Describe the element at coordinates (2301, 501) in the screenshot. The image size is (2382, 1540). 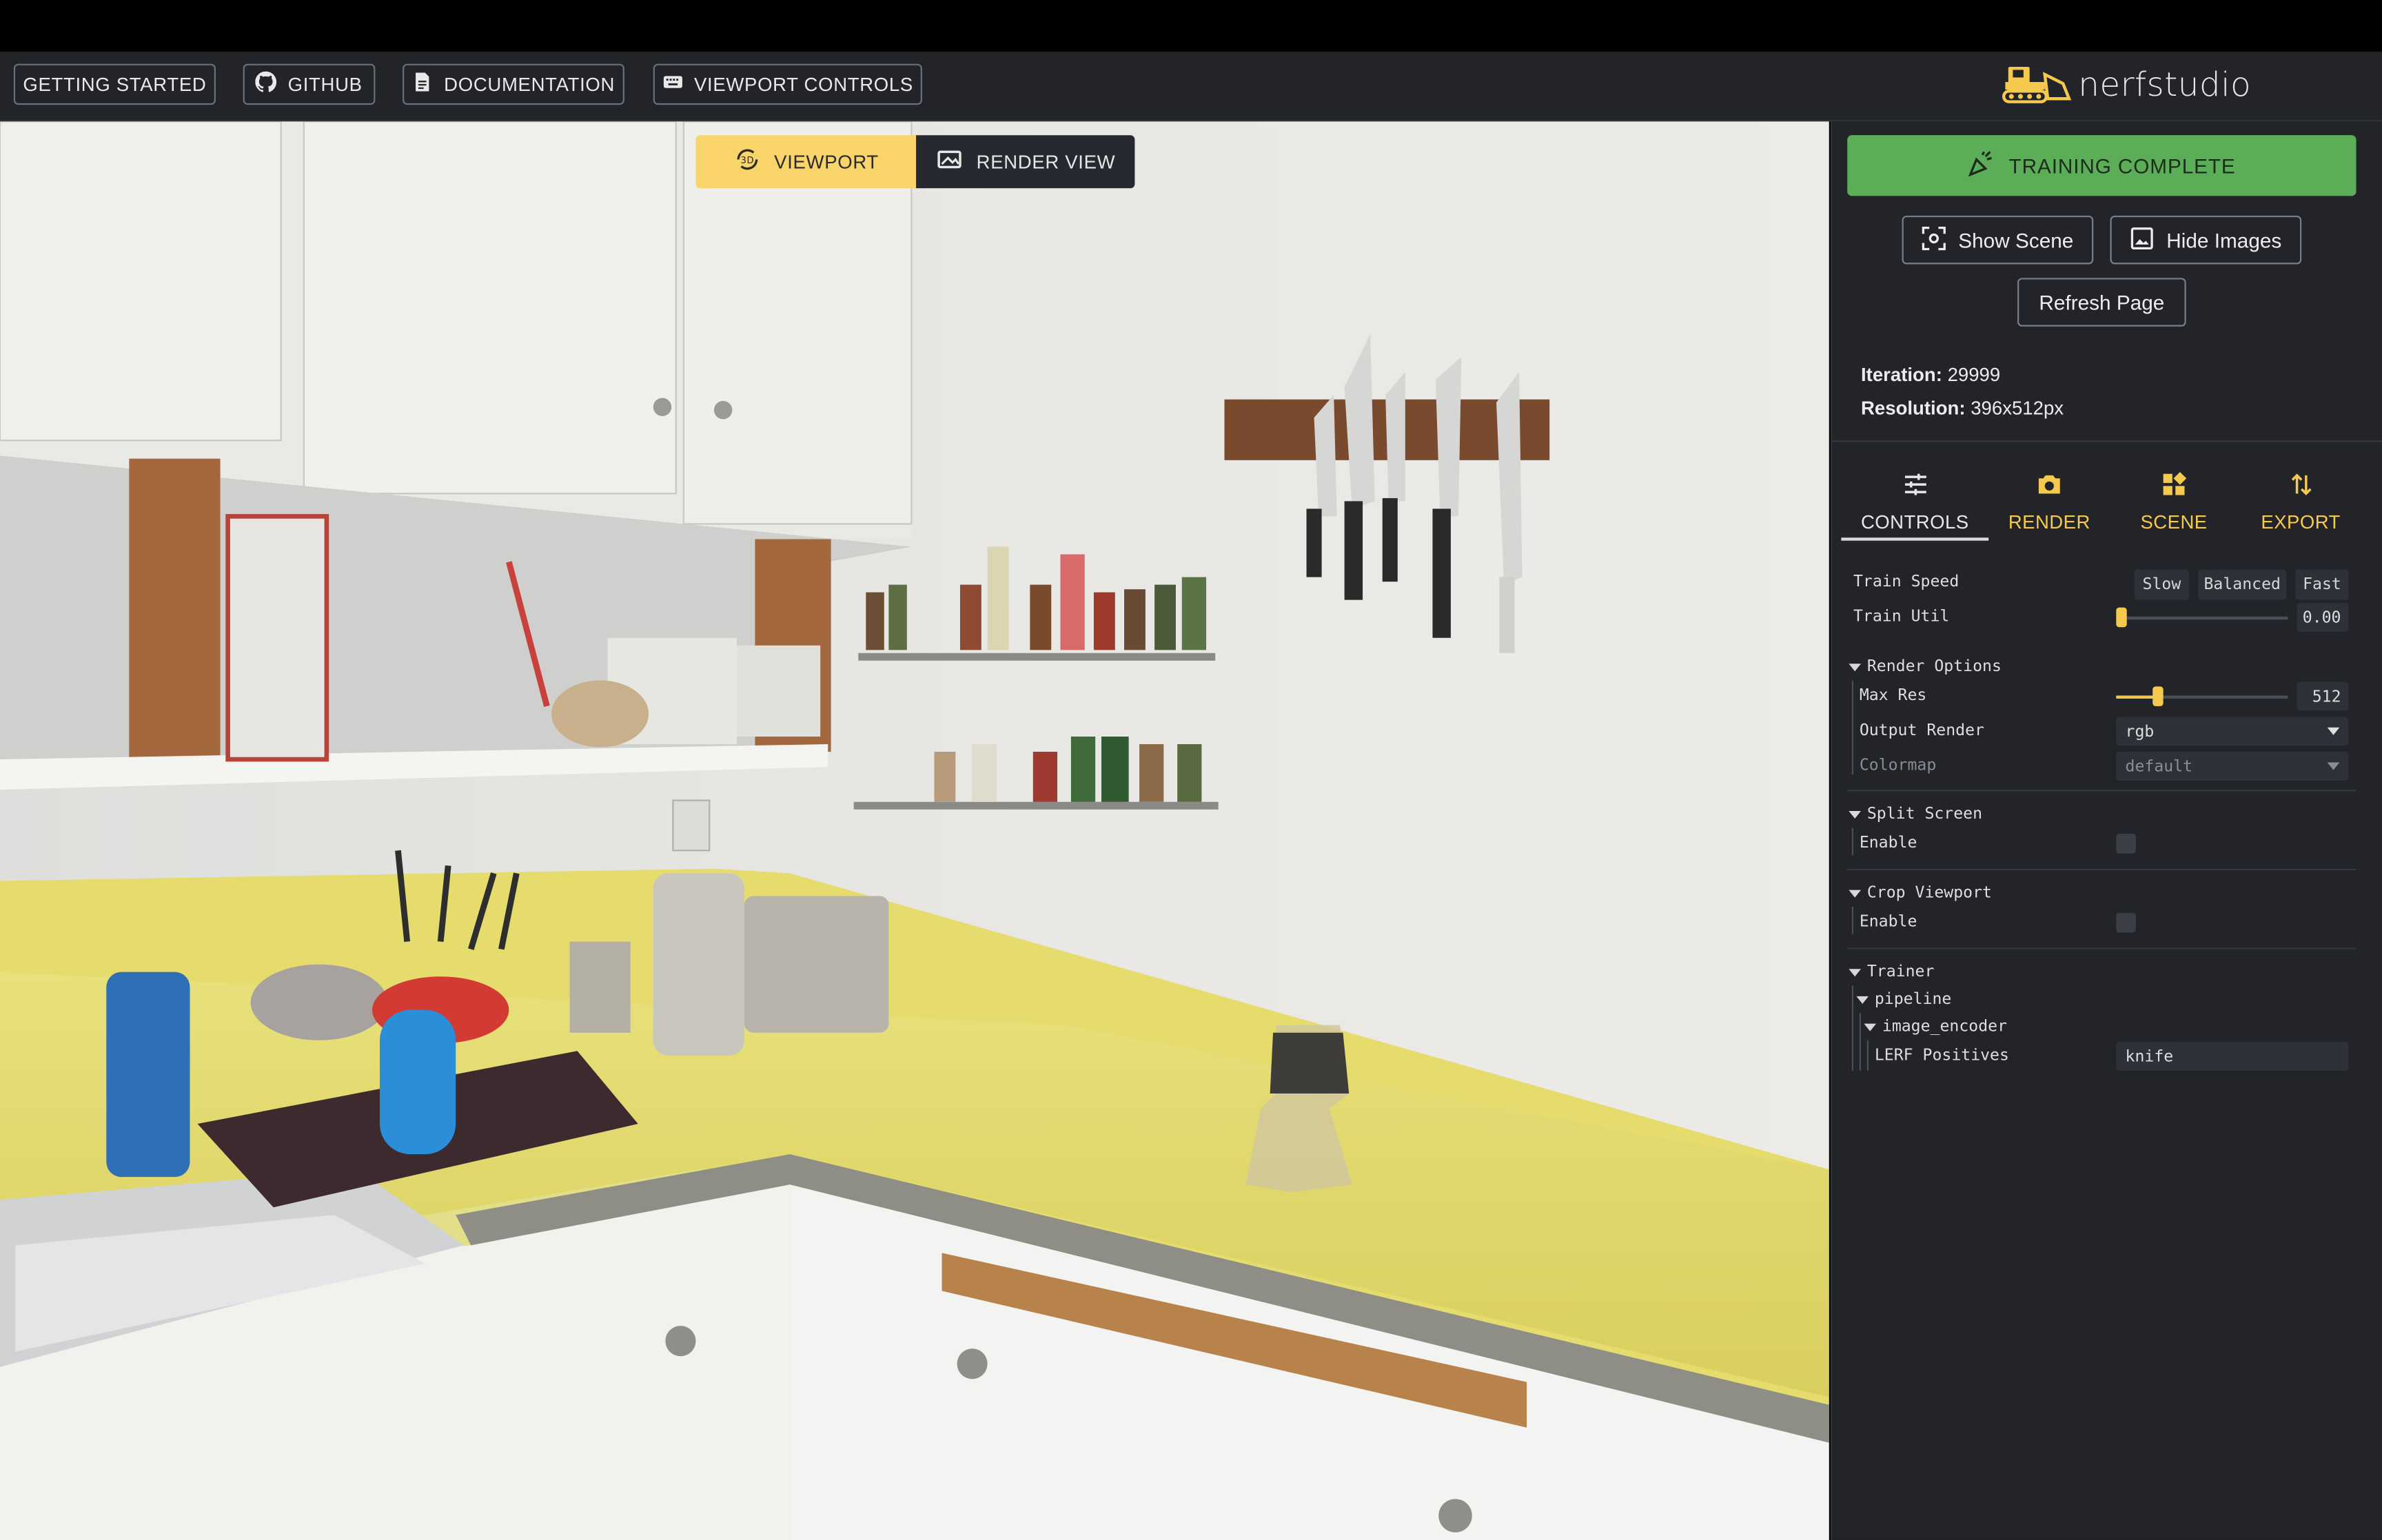
I see `tab-export: EXPORT` at that location.